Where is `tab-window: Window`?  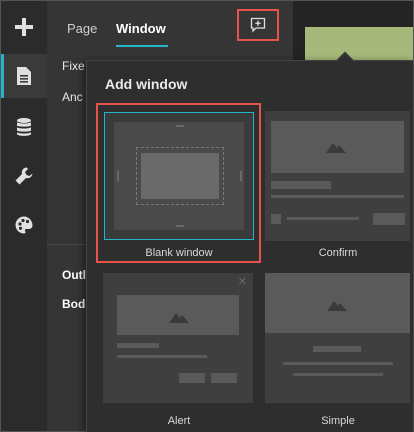
tab-window: Window is located at coordinates (141, 28).